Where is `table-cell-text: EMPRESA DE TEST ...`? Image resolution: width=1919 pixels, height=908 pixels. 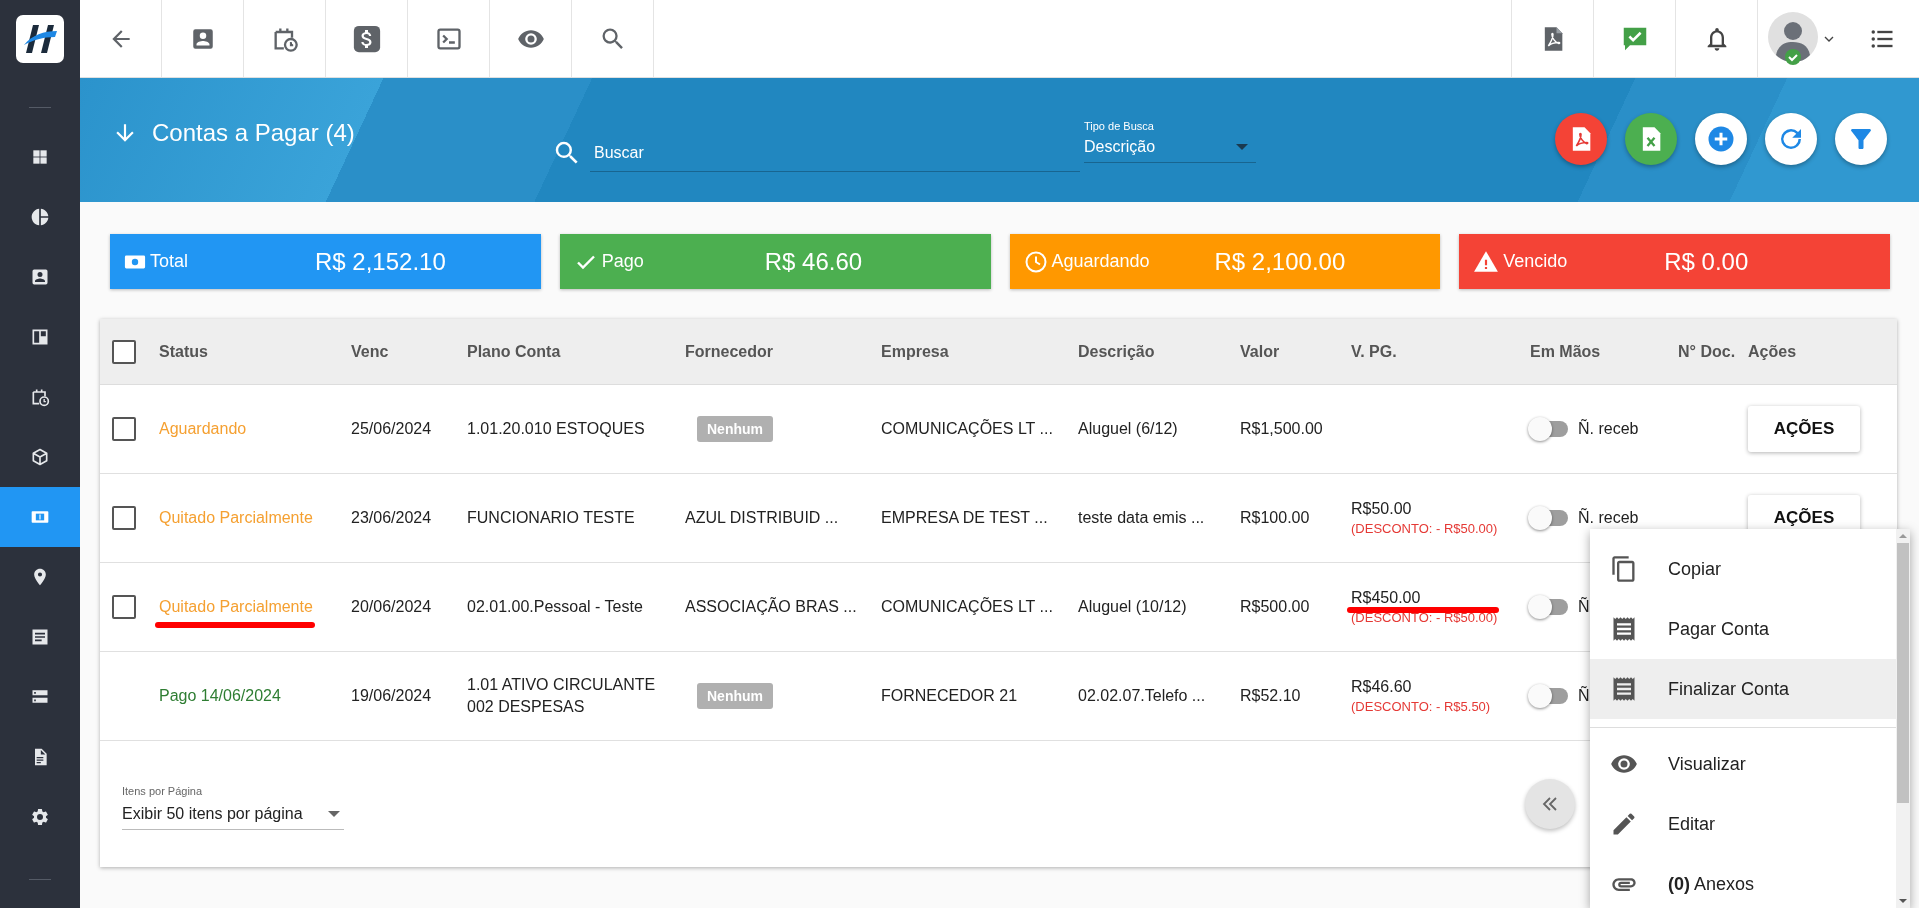 table-cell-text: EMPRESA DE TEST ... is located at coordinates (965, 518).